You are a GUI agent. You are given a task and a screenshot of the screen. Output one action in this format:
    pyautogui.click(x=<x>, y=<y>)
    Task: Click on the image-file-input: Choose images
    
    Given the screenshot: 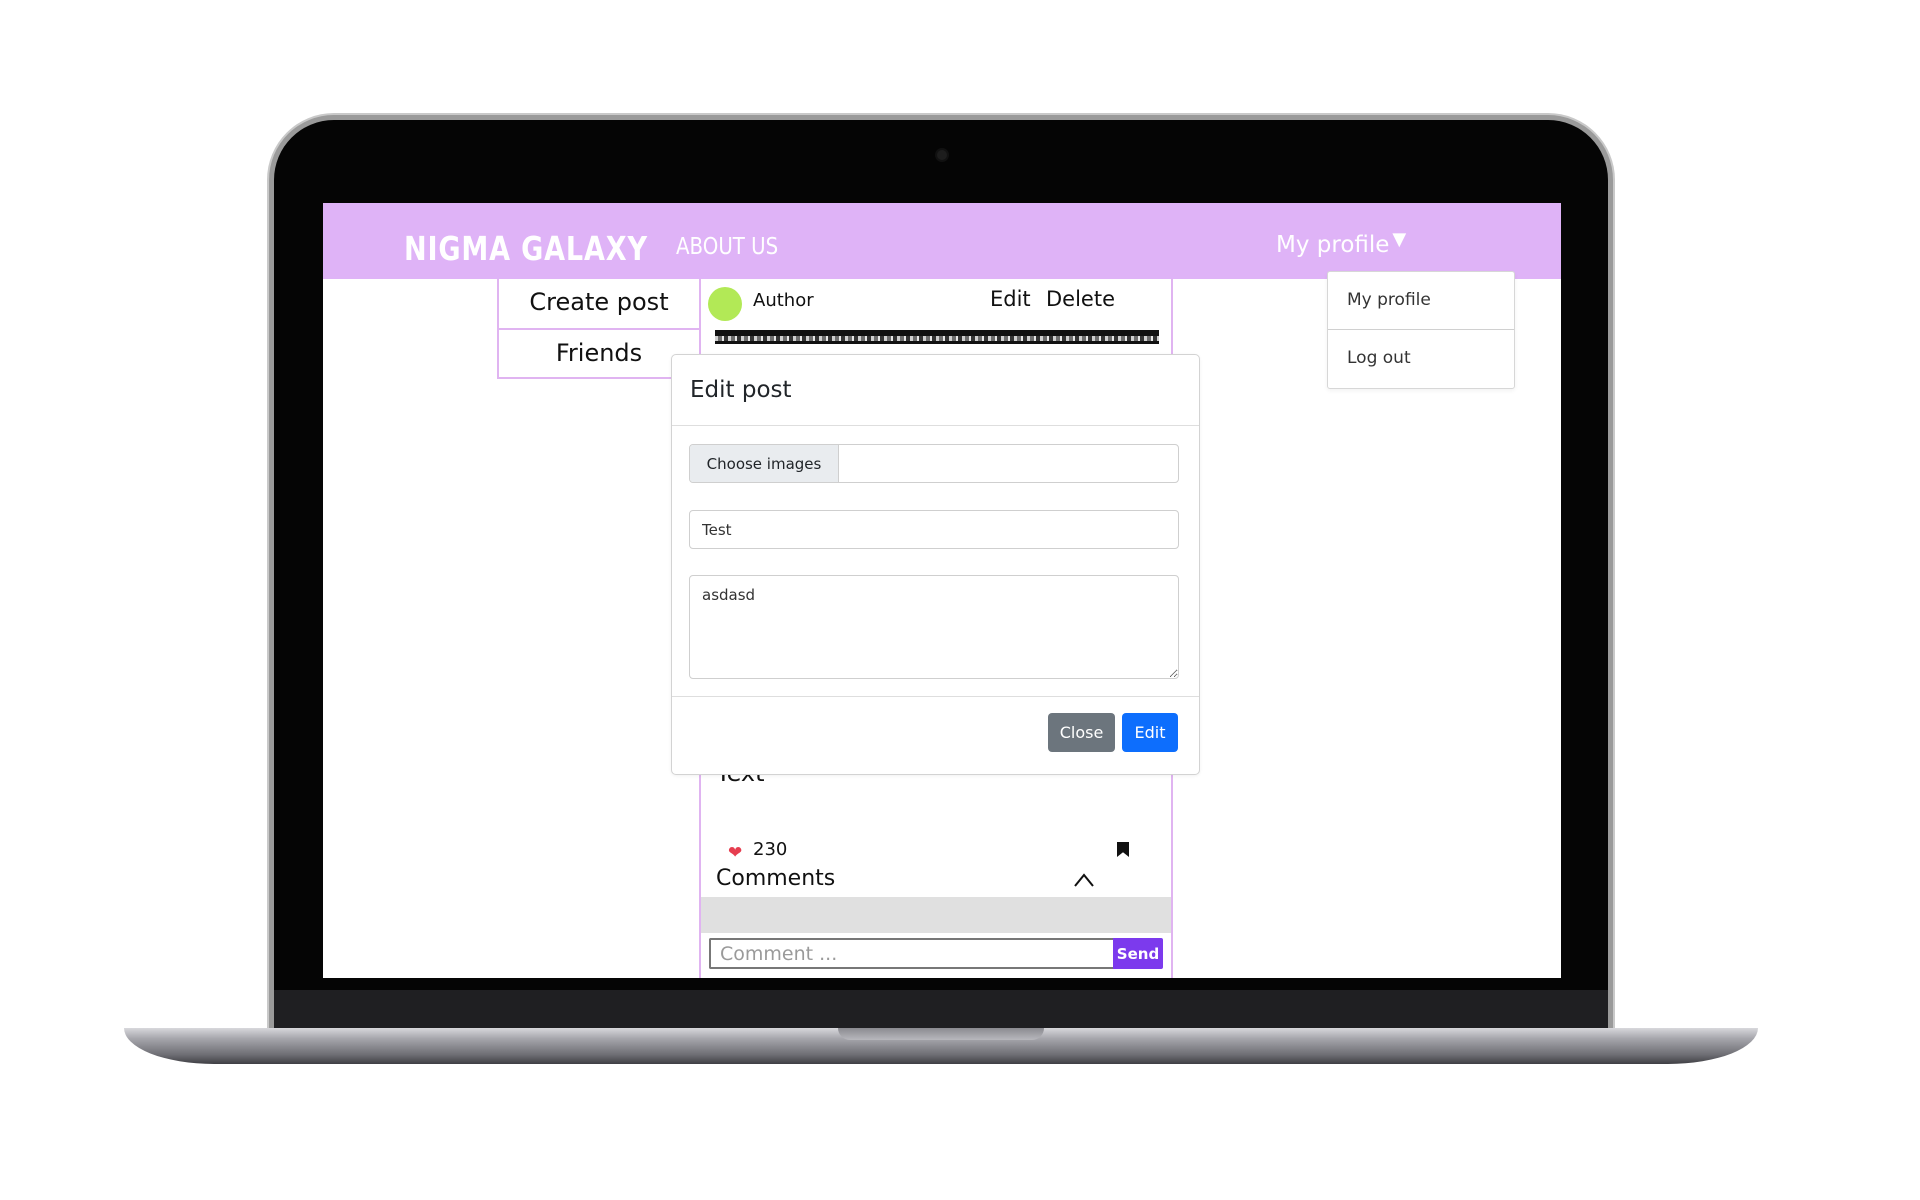 What is the action you would take?
    pyautogui.click(x=934, y=463)
    